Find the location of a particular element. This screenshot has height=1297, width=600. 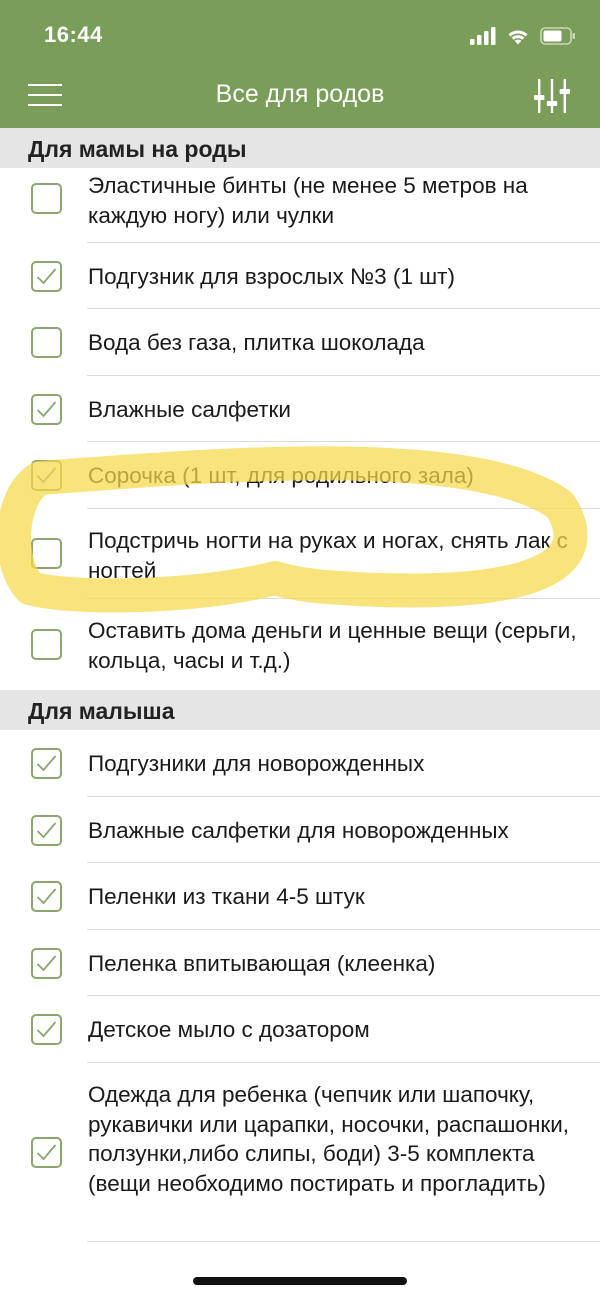

cellular-signal-icon is located at coordinates (483, 36).